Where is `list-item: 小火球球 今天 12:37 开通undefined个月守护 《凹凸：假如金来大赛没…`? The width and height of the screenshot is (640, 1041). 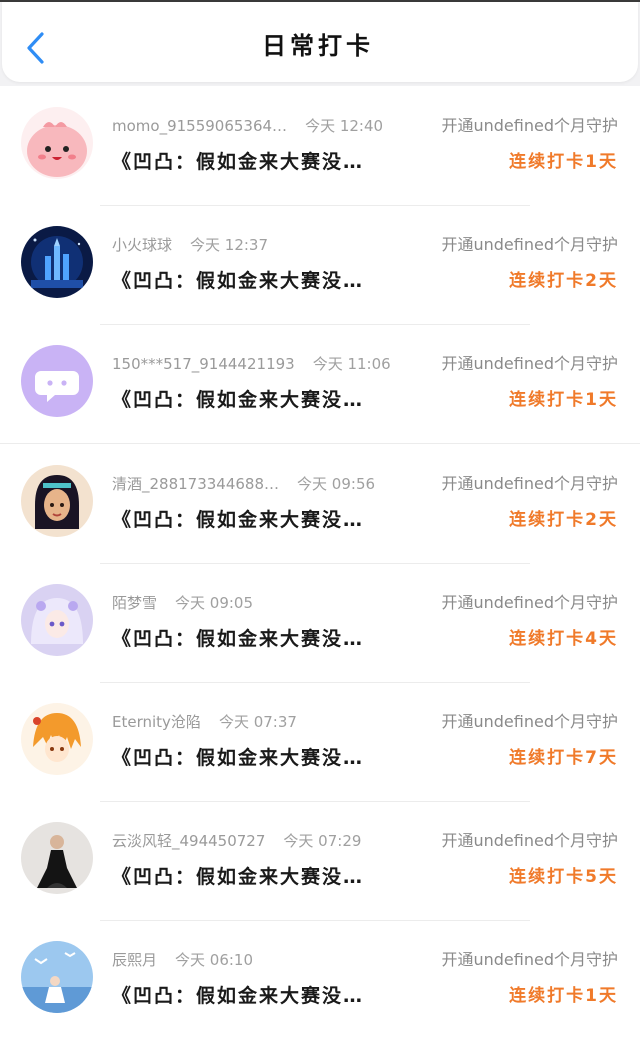
list-item: 小火球球 今天 12:37 开通undefined个月守护 《凹凸：假如金来大赛没… is located at coordinates (320, 265).